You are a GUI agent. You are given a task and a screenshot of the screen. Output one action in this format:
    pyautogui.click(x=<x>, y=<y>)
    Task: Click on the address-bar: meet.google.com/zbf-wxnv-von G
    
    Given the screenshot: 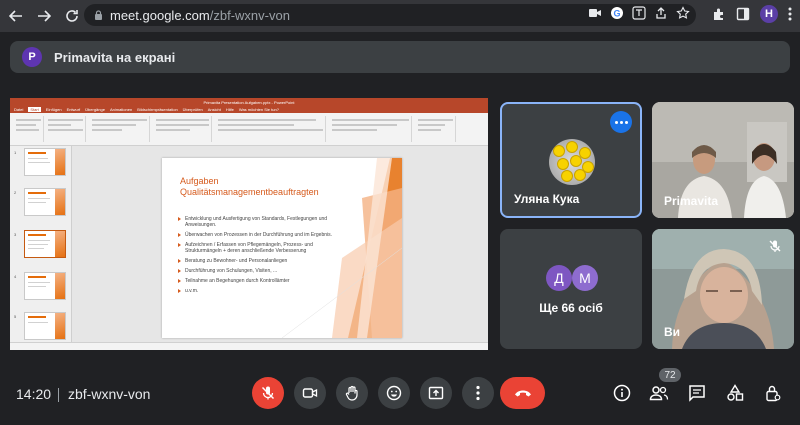 What is the action you would take?
    pyautogui.click(x=390, y=15)
    